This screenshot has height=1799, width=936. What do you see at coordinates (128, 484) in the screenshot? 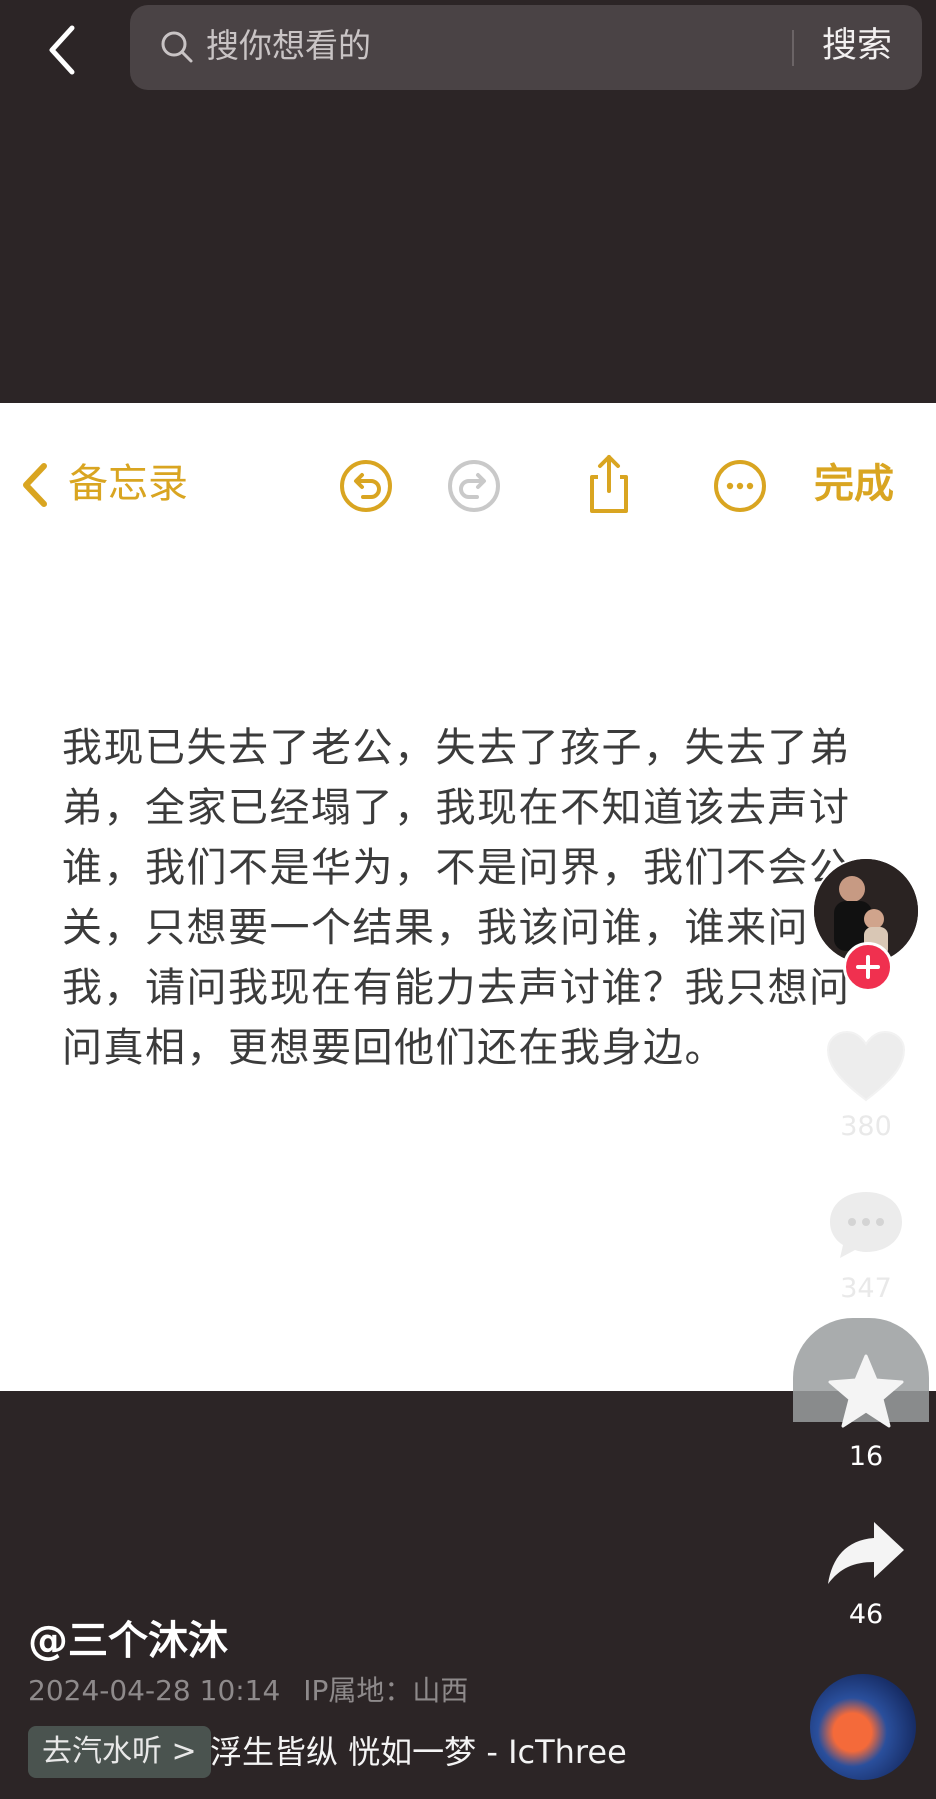
I see `notes-back-label: 备忘录` at bounding box center [128, 484].